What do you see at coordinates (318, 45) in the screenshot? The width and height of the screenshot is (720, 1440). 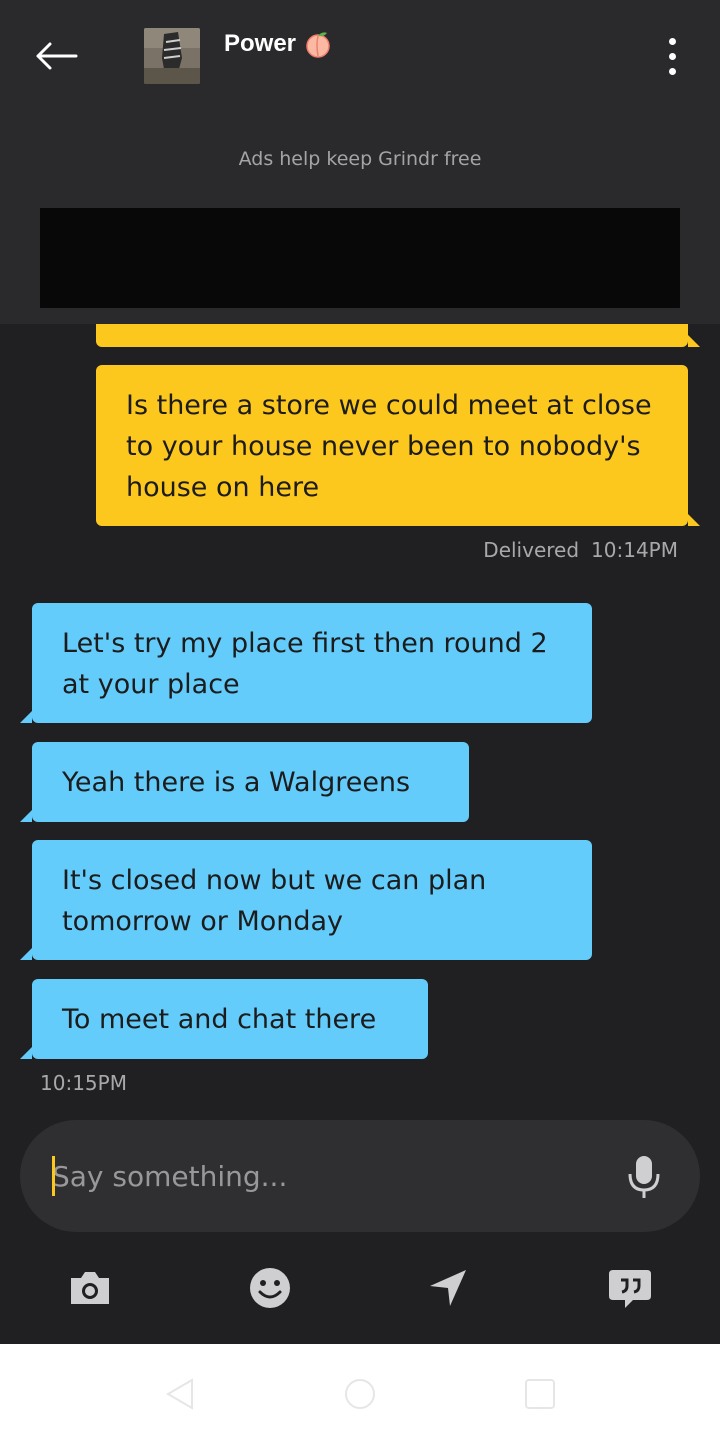 I see `peach-emoji-icon` at bounding box center [318, 45].